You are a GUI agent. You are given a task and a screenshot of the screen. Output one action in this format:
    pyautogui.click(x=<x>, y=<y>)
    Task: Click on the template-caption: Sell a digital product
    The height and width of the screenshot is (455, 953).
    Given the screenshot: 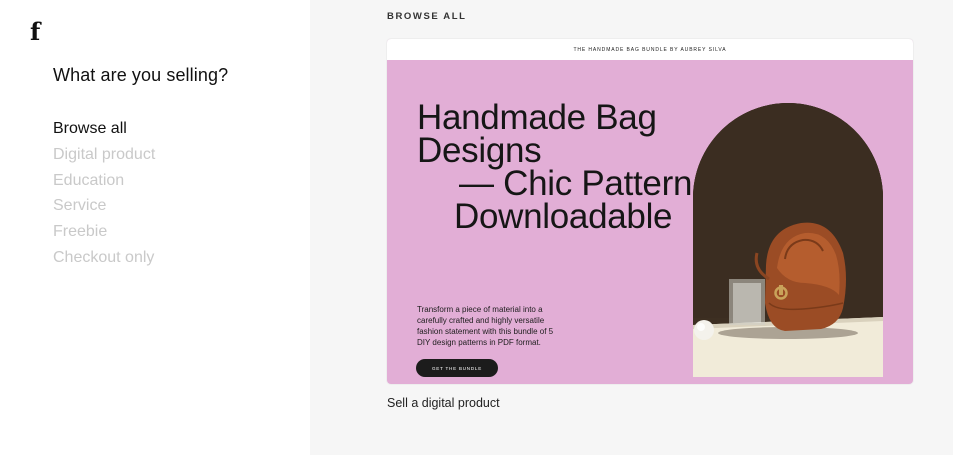 What is the action you would take?
    pyautogui.click(x=443, y=403)
    